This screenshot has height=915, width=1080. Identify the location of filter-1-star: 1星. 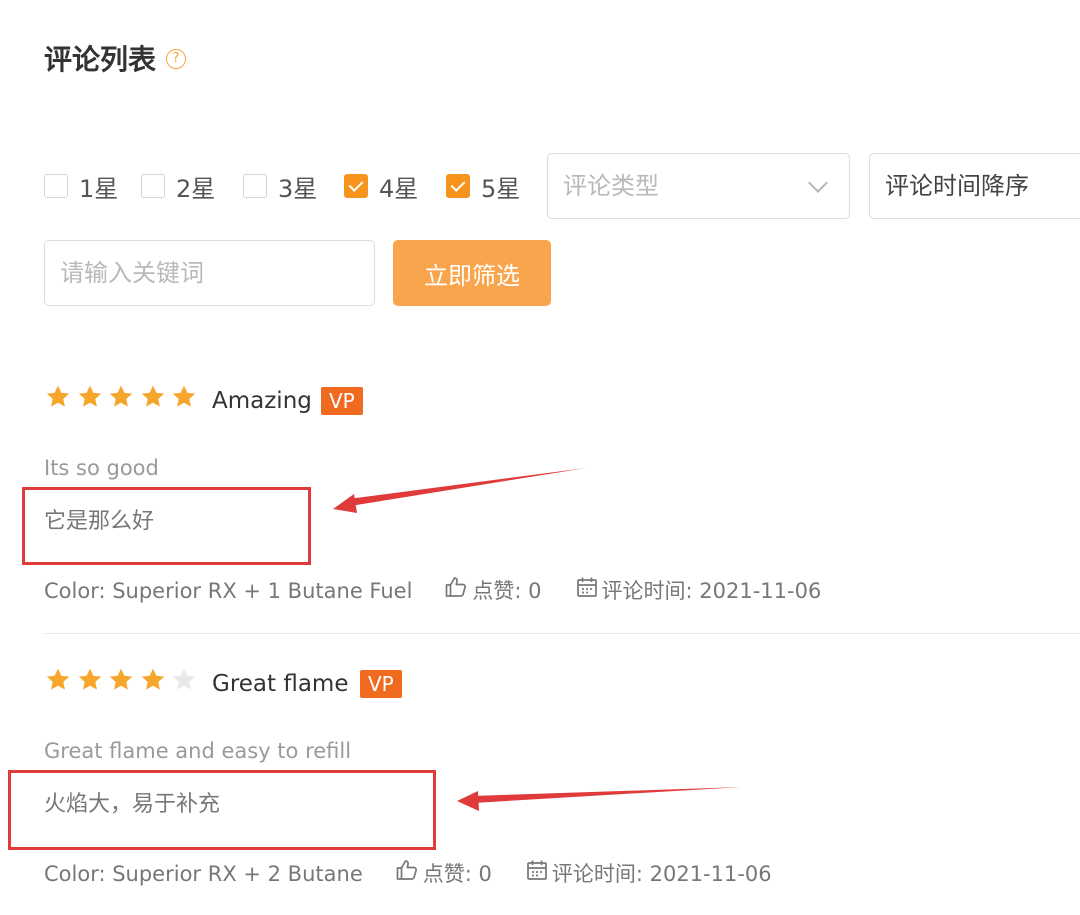
(81, 186).